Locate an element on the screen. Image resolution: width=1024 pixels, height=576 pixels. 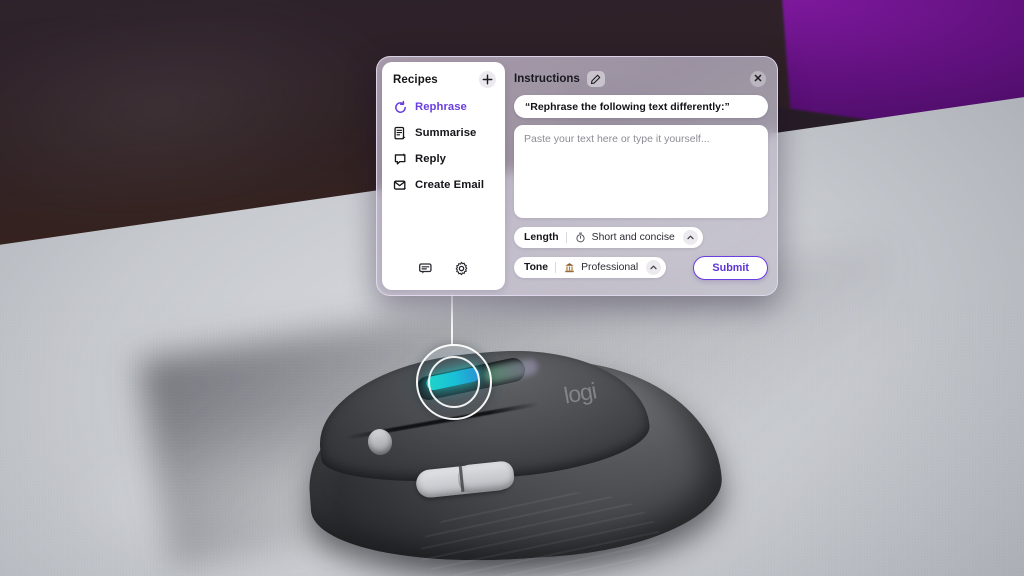
instructions-header: Instructions is located at coordinates (641, 74).